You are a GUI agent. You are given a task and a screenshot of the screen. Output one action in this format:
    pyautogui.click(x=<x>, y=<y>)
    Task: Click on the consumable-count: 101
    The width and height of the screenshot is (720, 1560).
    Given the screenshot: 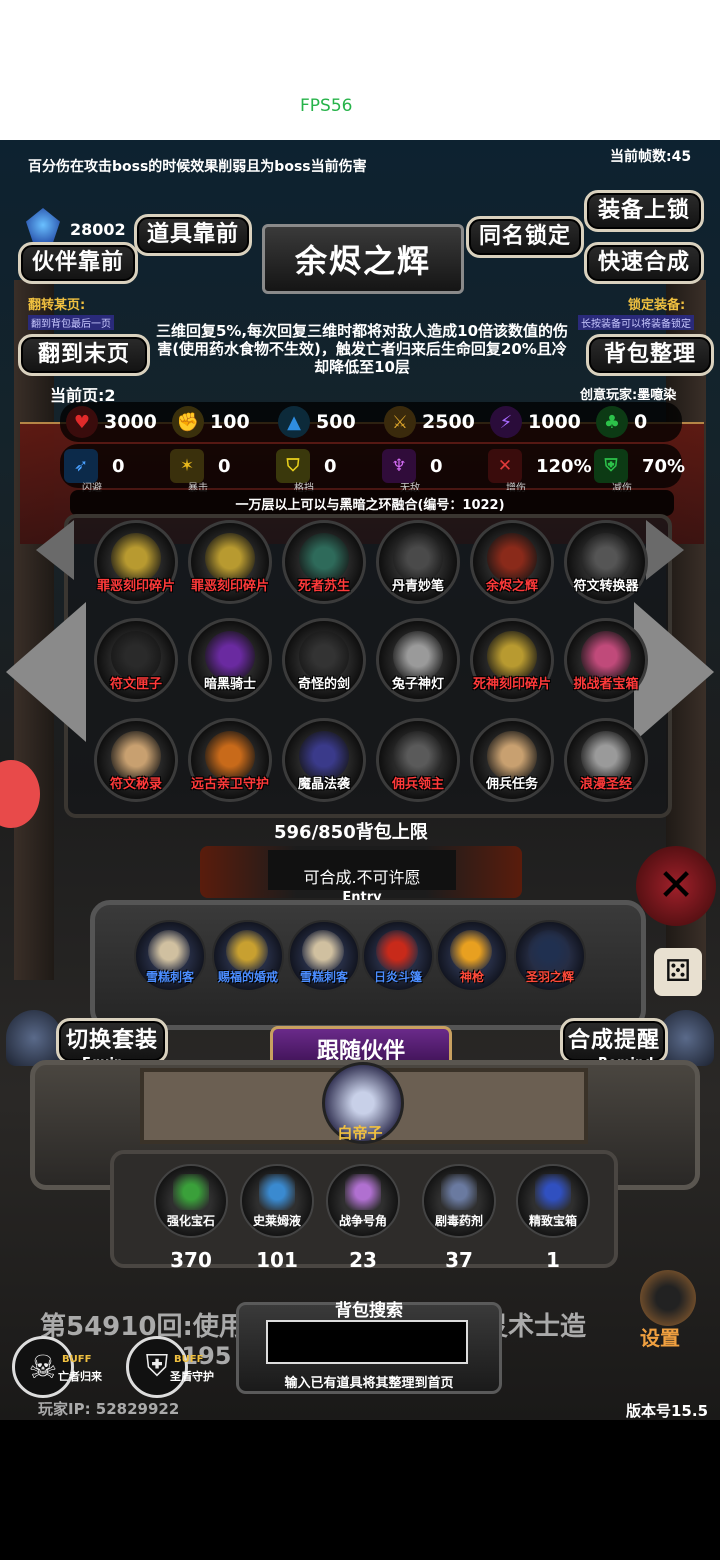 What is the action you would take?
    pyautogui.click(x=277, y=1260)
    